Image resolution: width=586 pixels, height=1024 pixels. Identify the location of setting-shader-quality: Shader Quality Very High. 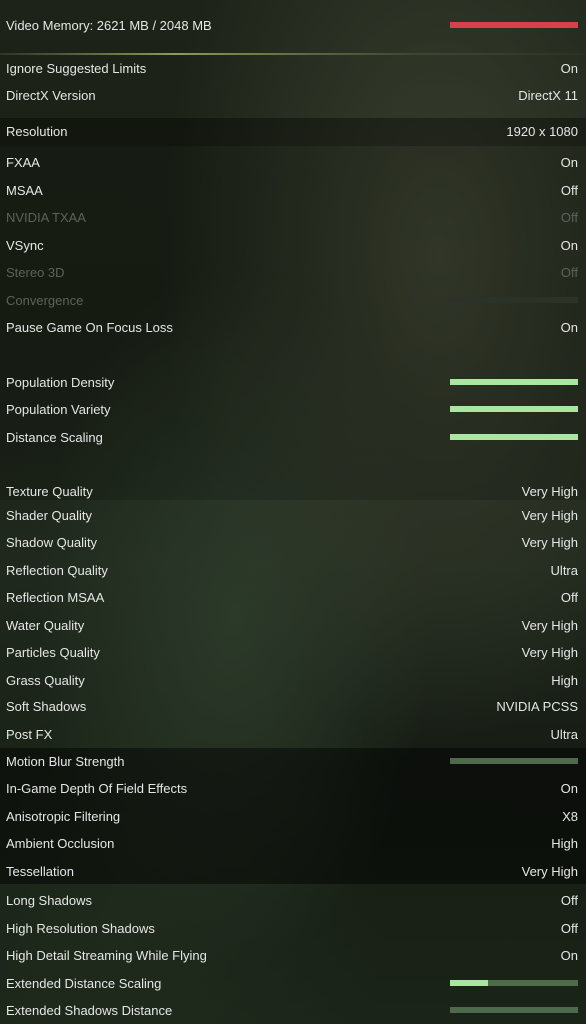
(293, 515).